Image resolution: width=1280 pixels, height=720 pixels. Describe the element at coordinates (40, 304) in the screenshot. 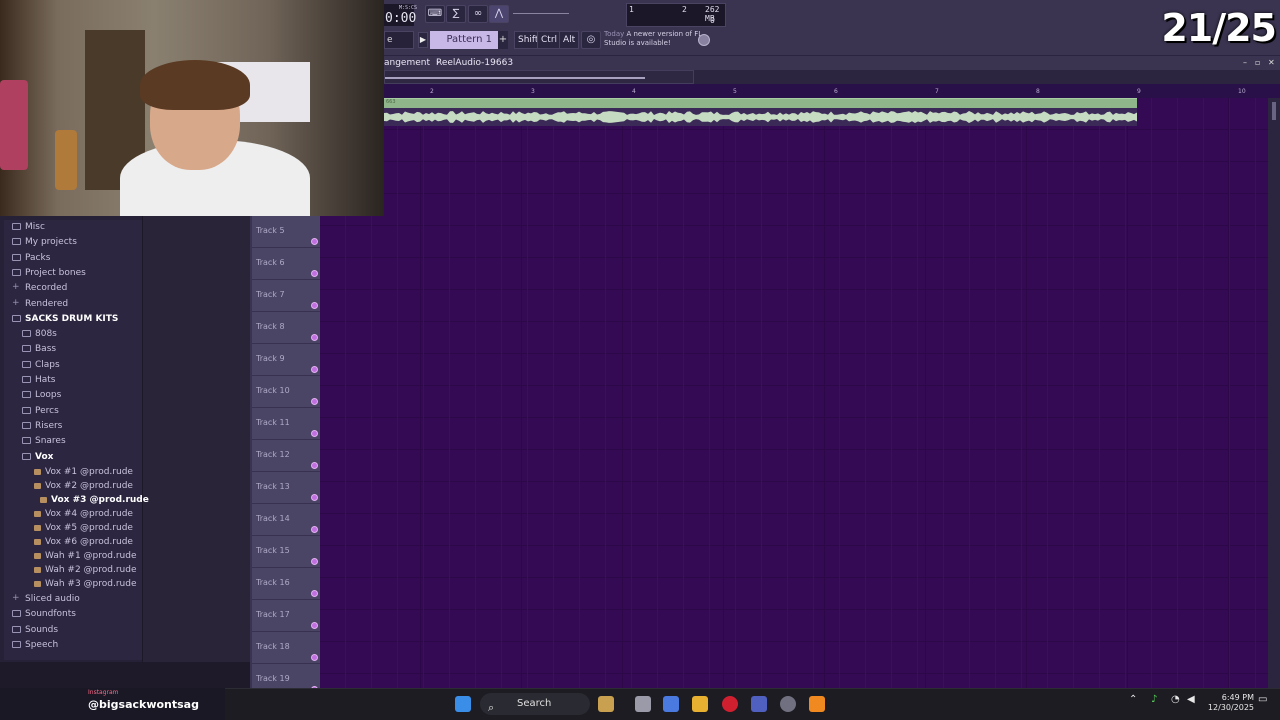

I see `browser-item: + Rendered` at that location.